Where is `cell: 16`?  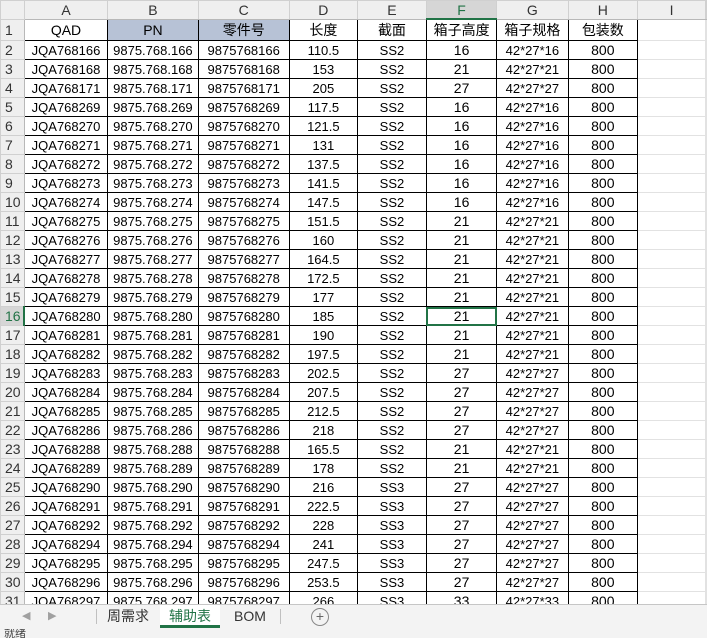 cell: 16 is located at coordinates (461, 145).